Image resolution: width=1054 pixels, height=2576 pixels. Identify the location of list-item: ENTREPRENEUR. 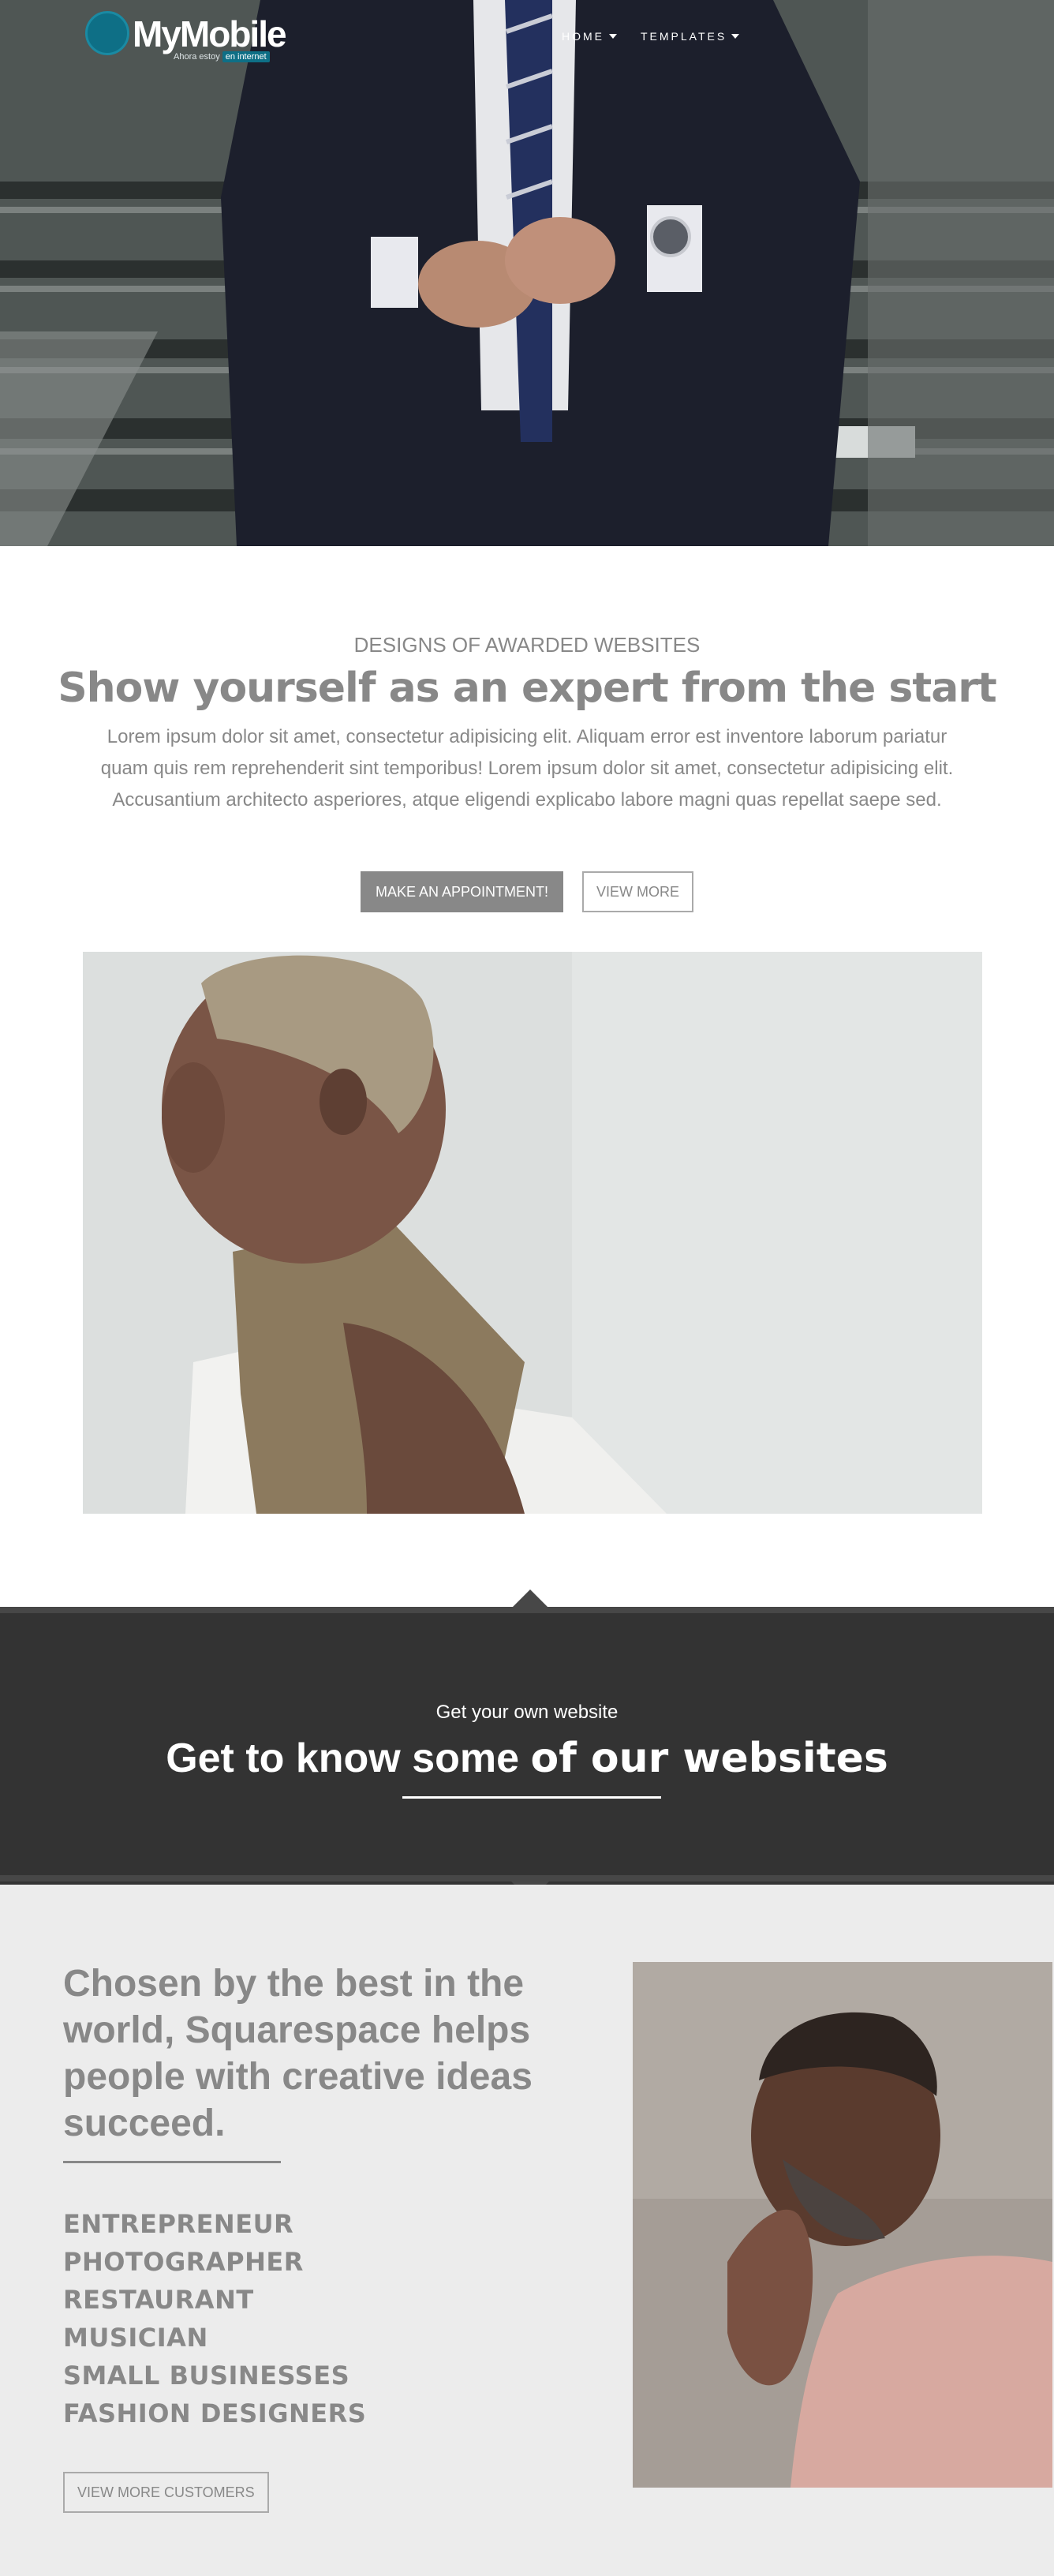
(178, 2224).